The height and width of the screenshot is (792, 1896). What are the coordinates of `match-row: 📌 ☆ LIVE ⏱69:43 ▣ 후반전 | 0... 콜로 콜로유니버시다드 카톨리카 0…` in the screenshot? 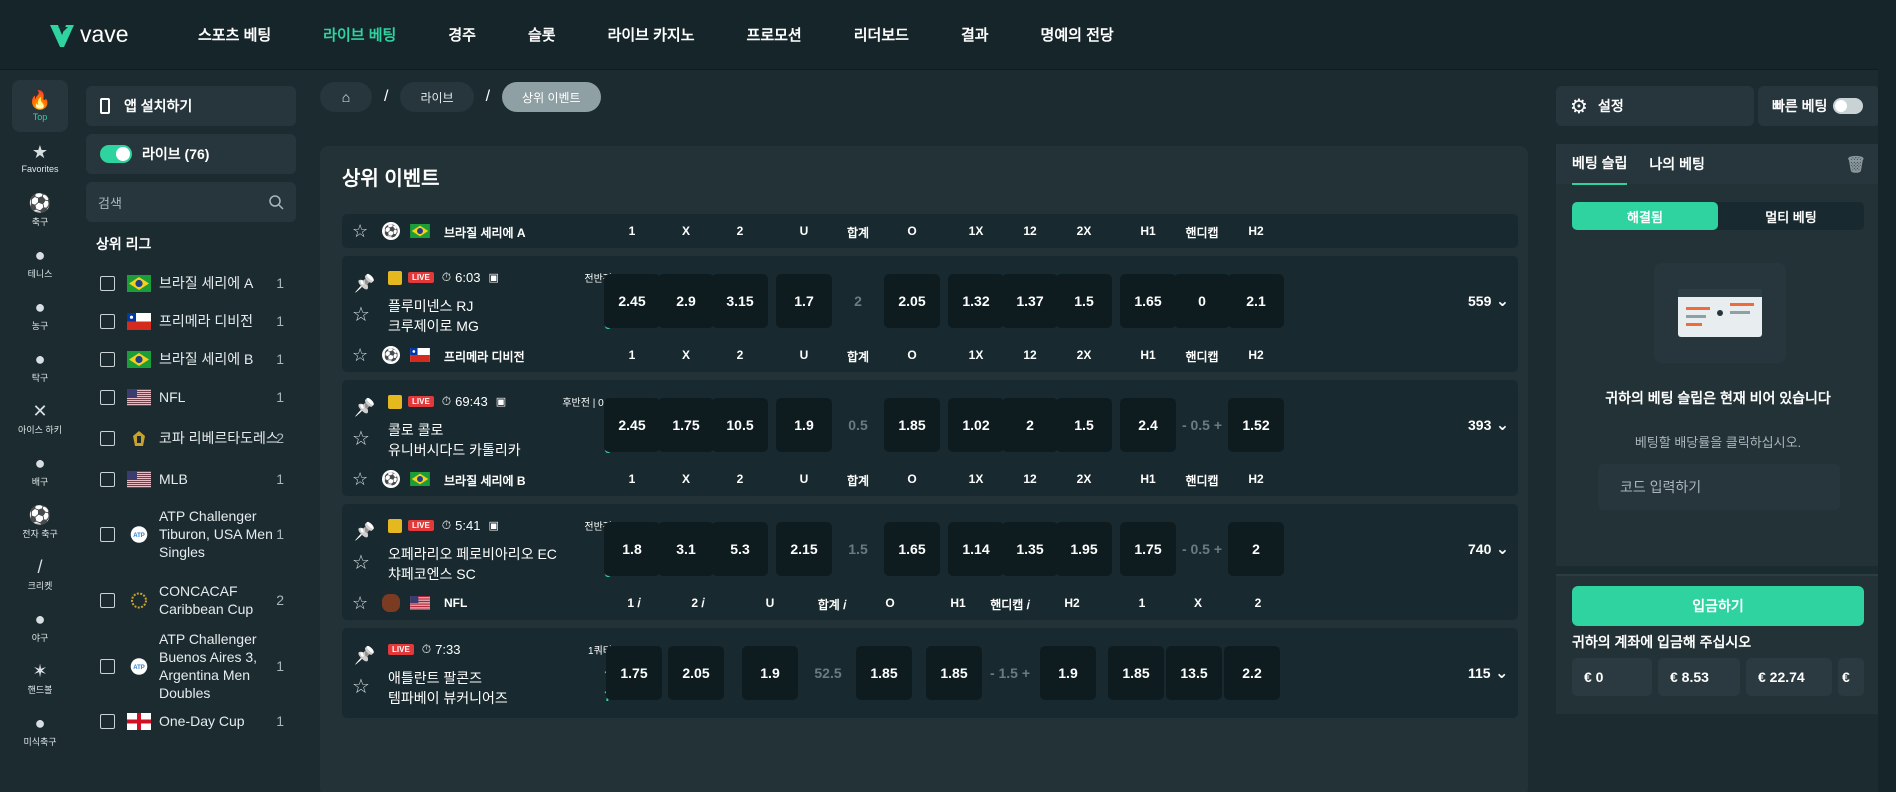 It's located at (930, 425).